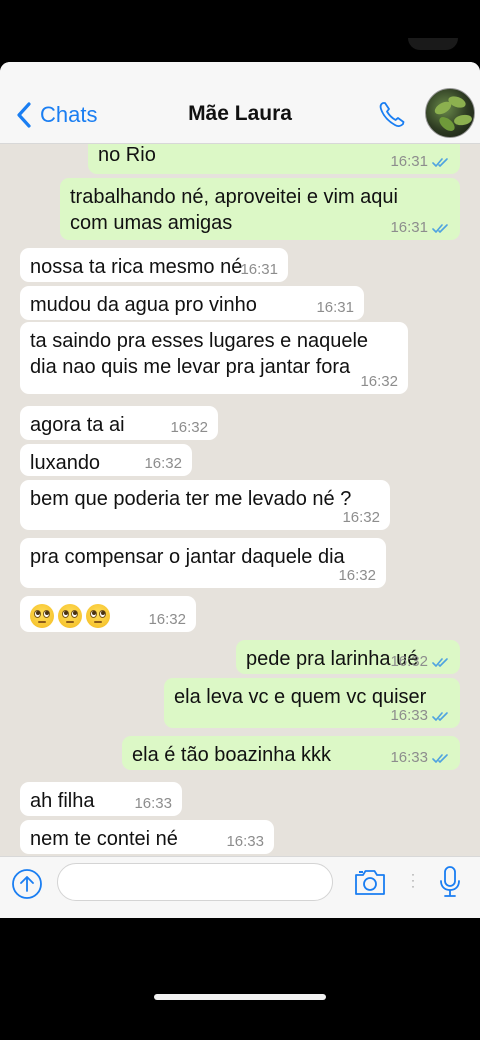 The image size is (480, 1040). What do you see at coordinates (101, 799) in the screenshot?
I see `incoming-message: ah filha 16:33` at bounding box center [101, 799].